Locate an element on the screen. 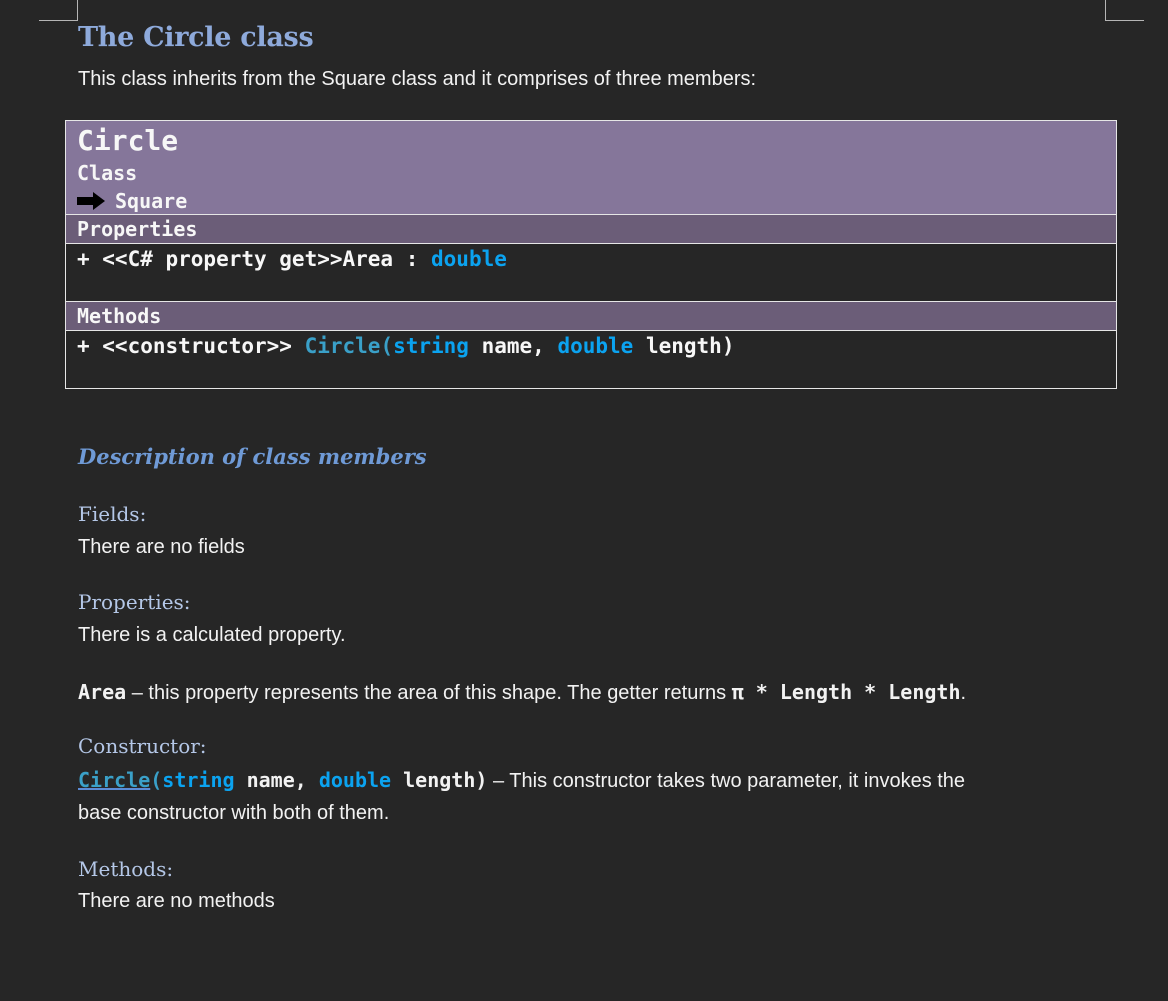 The height and width of the screenshot is (1001, 1168). uml-parent-class: Square is located at coordinates (591, 201).